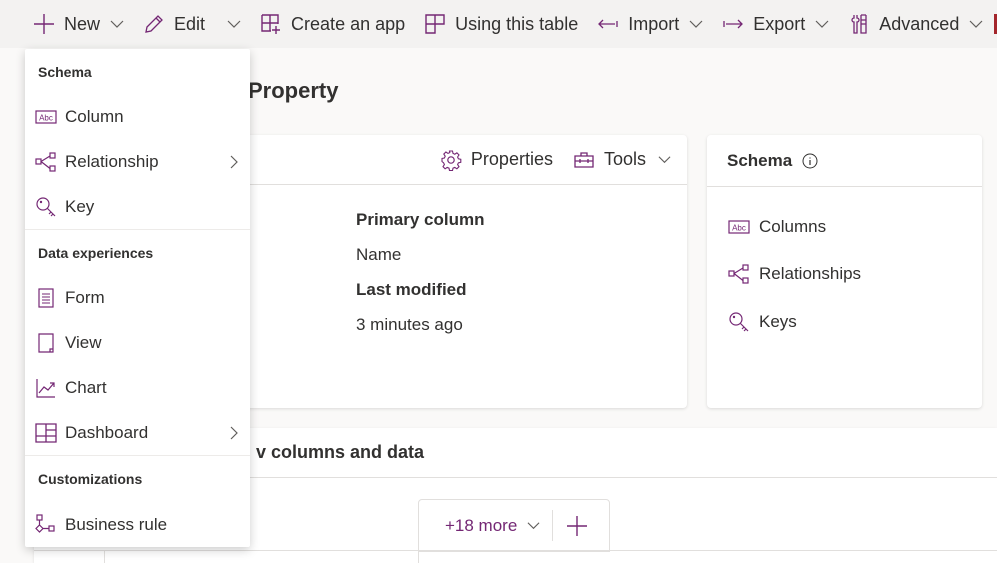  I want to click on business-rule-icon, so click(46, 525).